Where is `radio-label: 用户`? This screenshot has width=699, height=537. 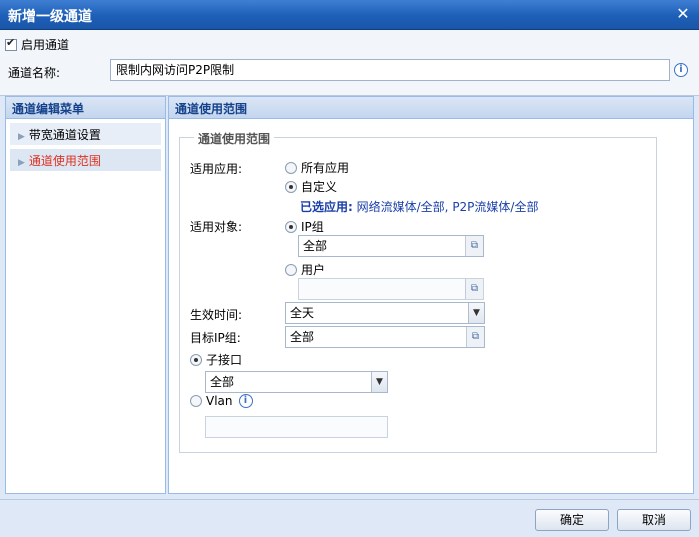
radio-label: 用户 is located at coordinates (313, 270).